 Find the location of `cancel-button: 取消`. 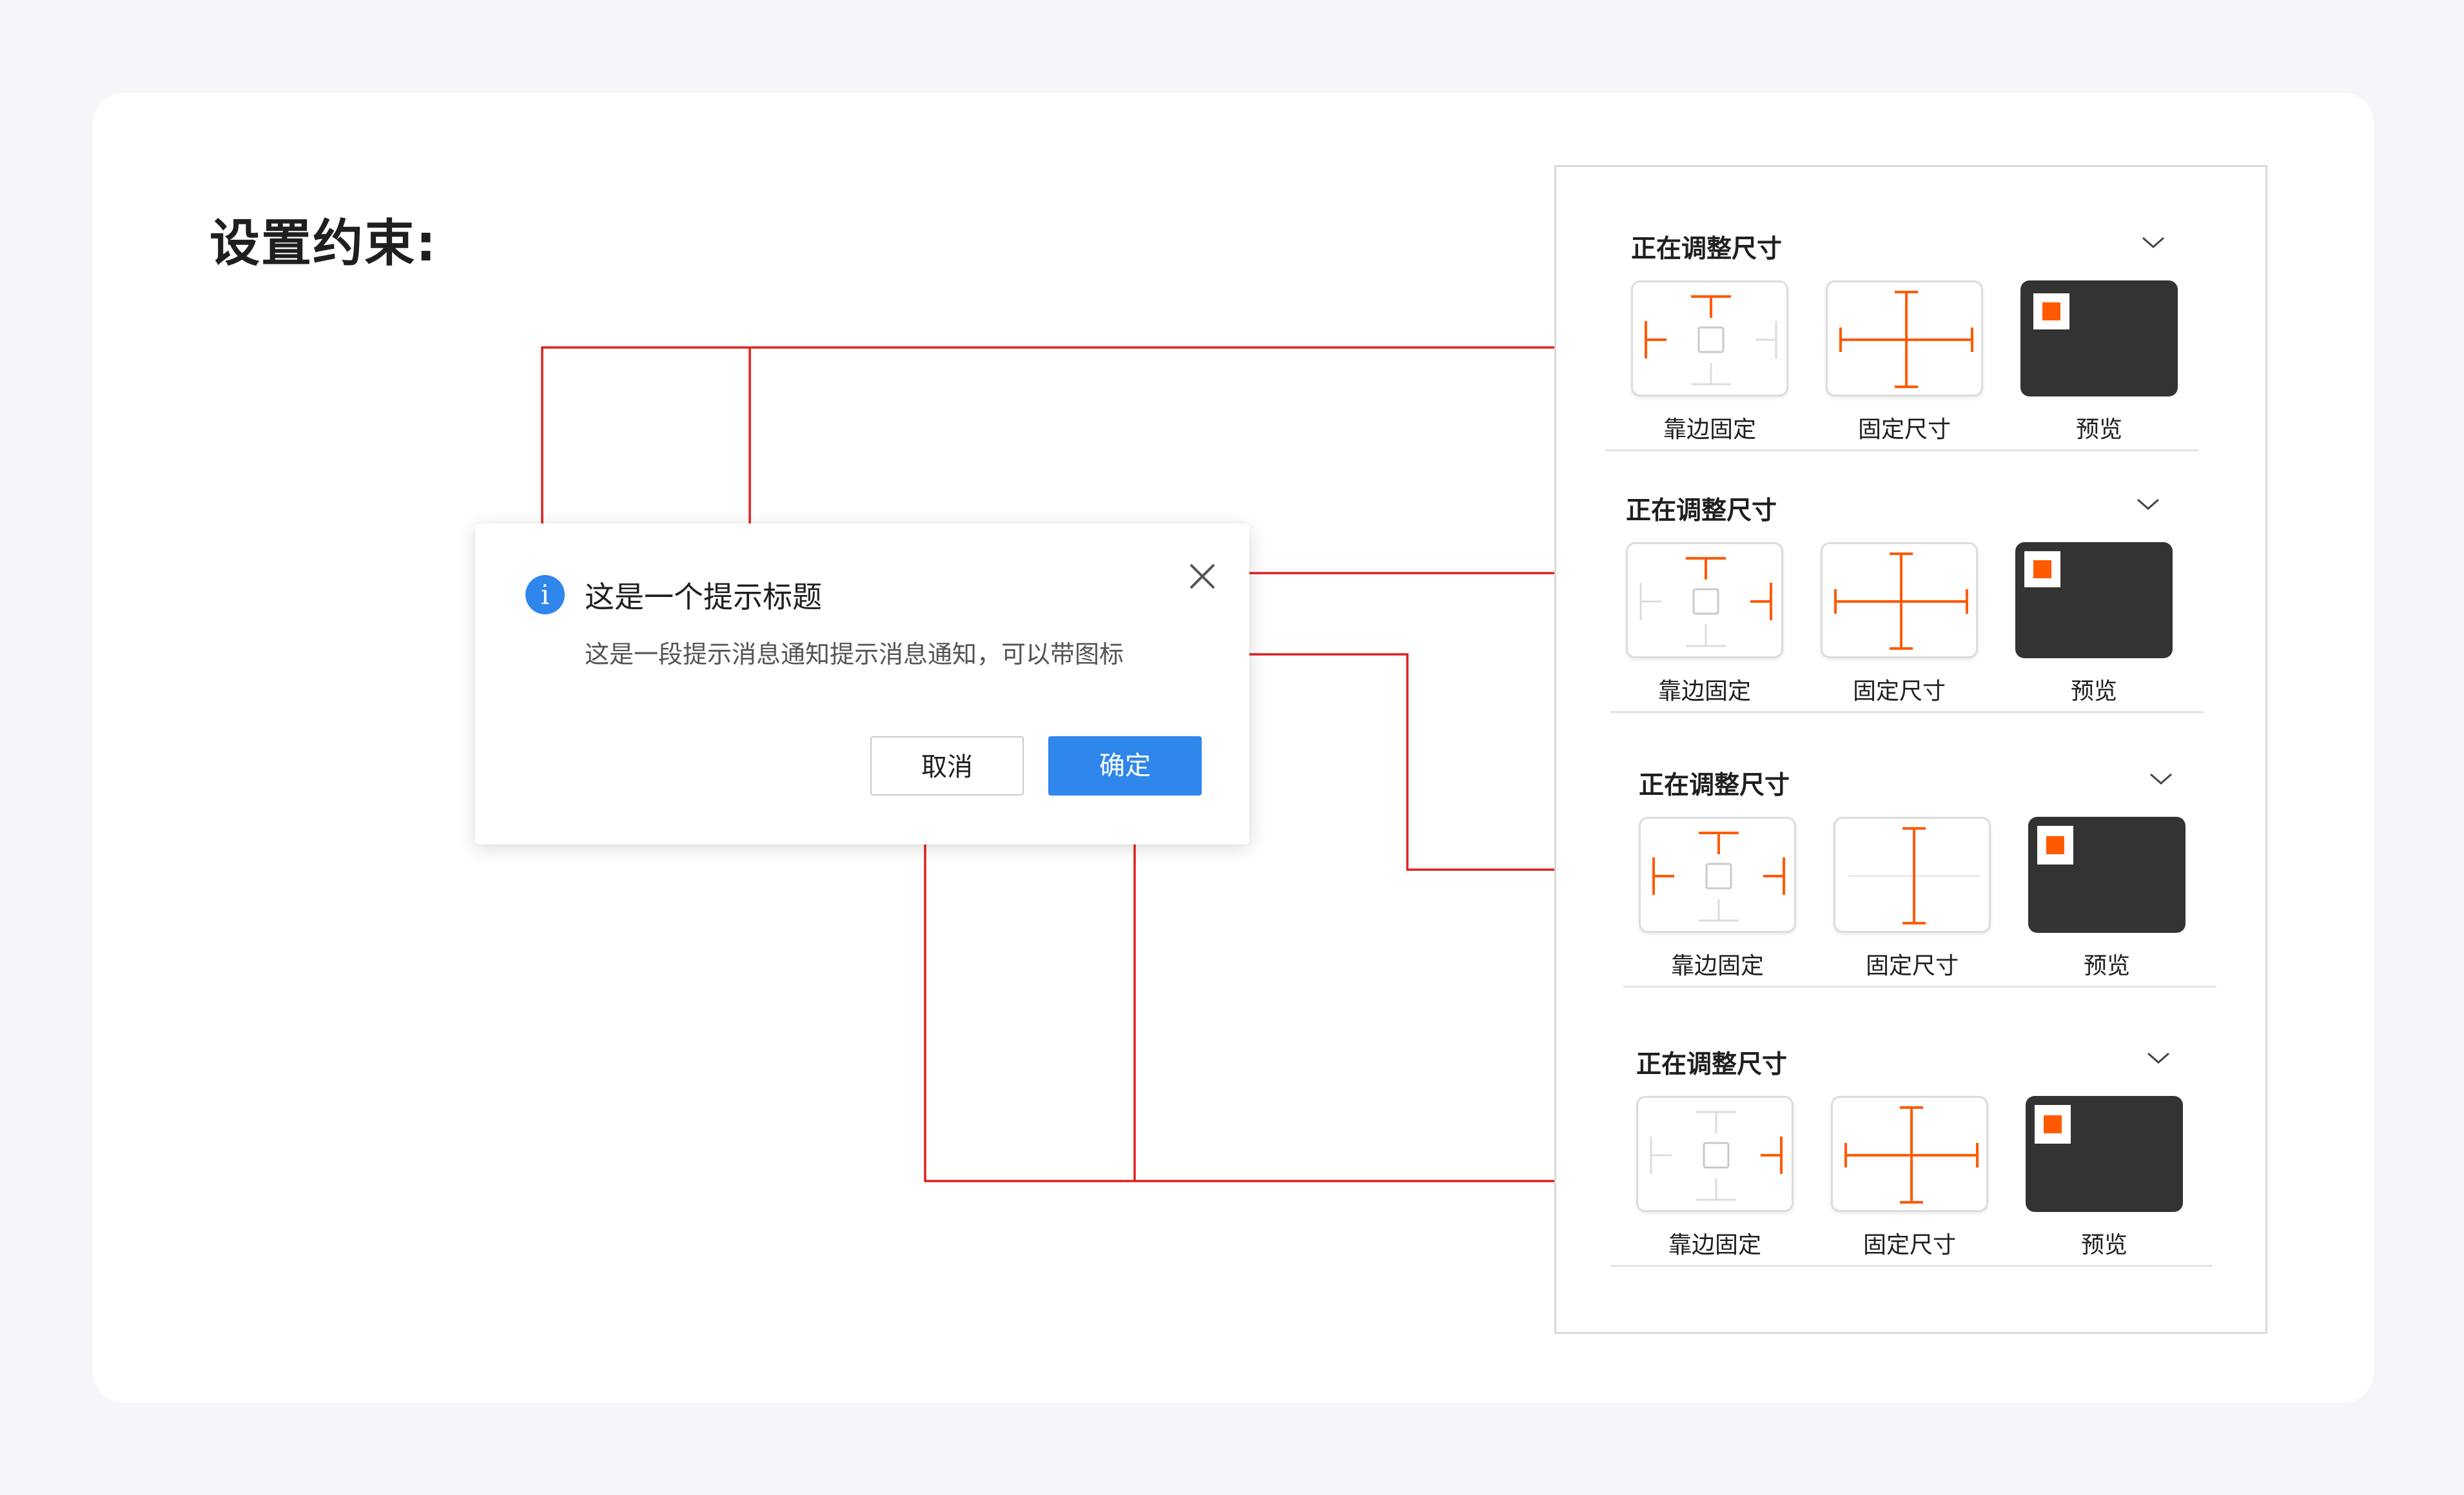

cancel-button: 取消 is located at coordinates (947, 766).